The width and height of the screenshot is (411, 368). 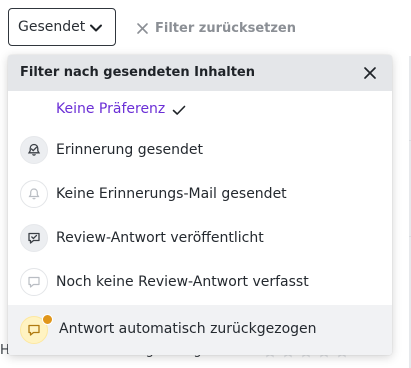 What do you see at coordinates (179, 110) in the screenshot?
I see `checkmark-icon` at bounding box center [179, 110].